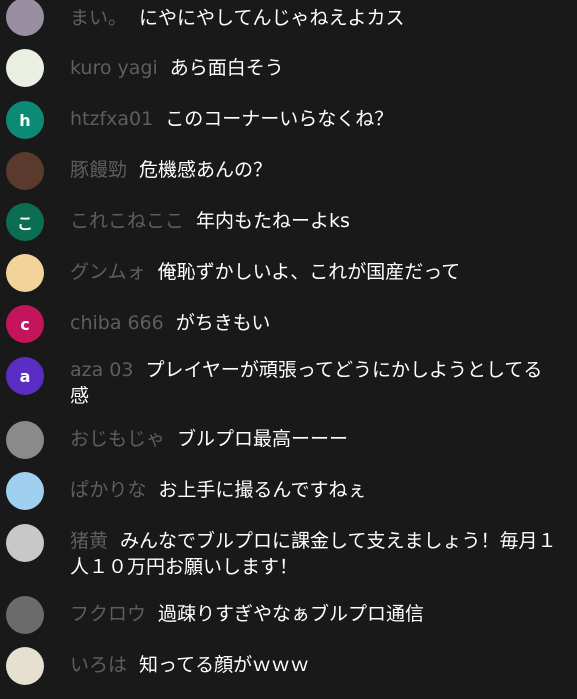  I want to click on message-body: ブルプロ最高ーーー, so click(263, 439).